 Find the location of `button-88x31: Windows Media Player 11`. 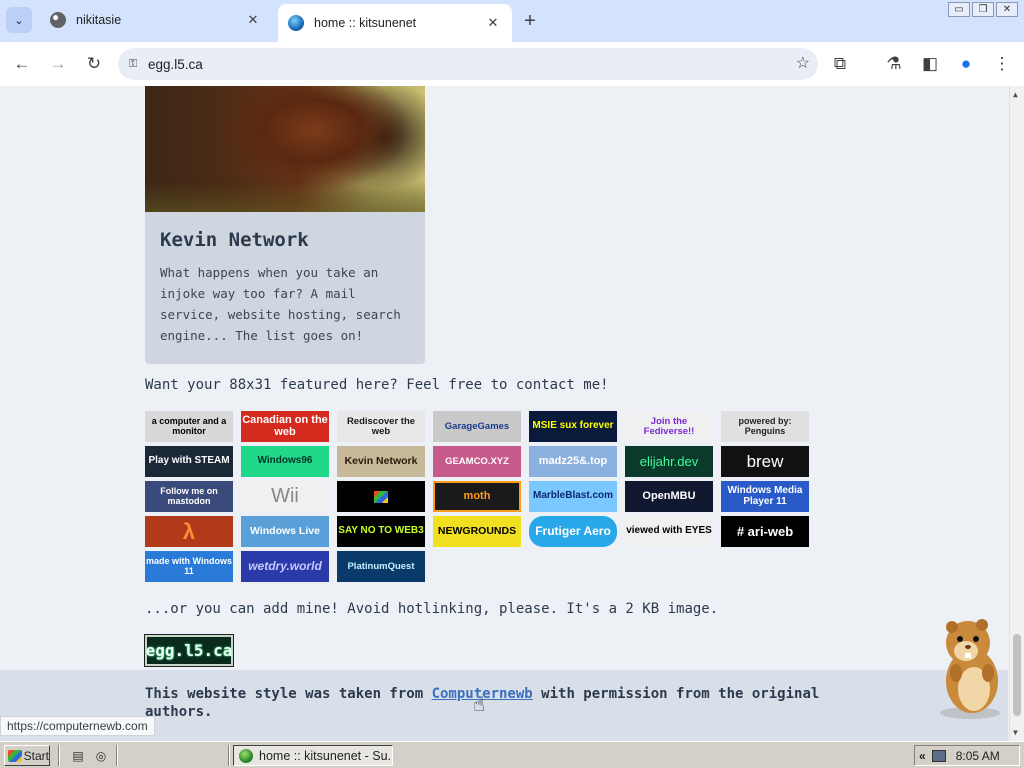

button-88x31: Windows Media Player 11 is located at coordinates (765, 496).